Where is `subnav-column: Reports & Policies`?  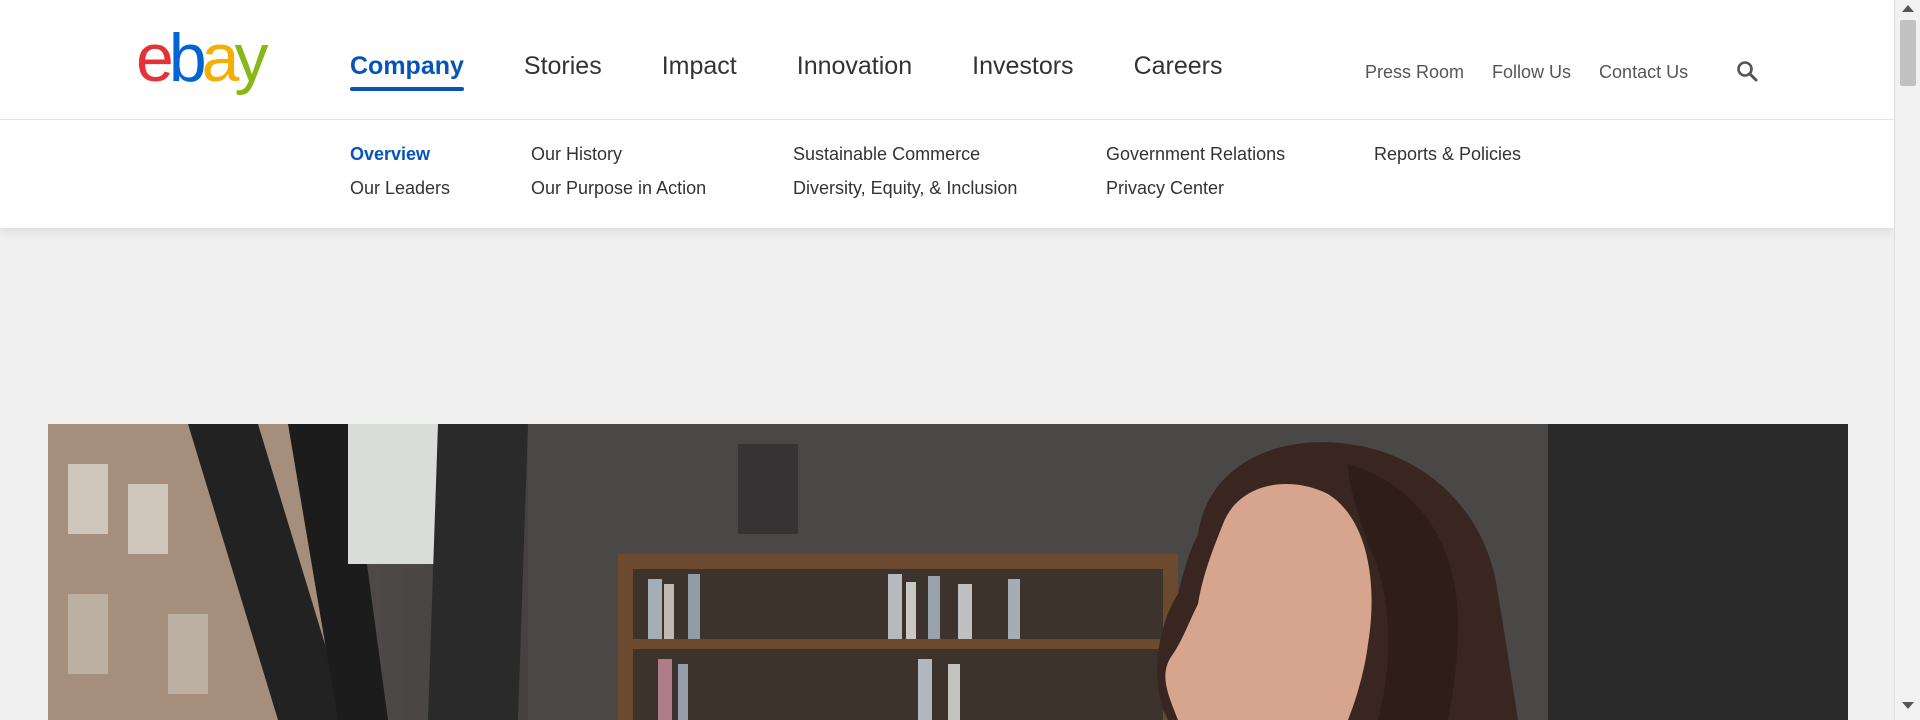
subnav-column: Reports & Policies is located at coordinates (1447, 154).